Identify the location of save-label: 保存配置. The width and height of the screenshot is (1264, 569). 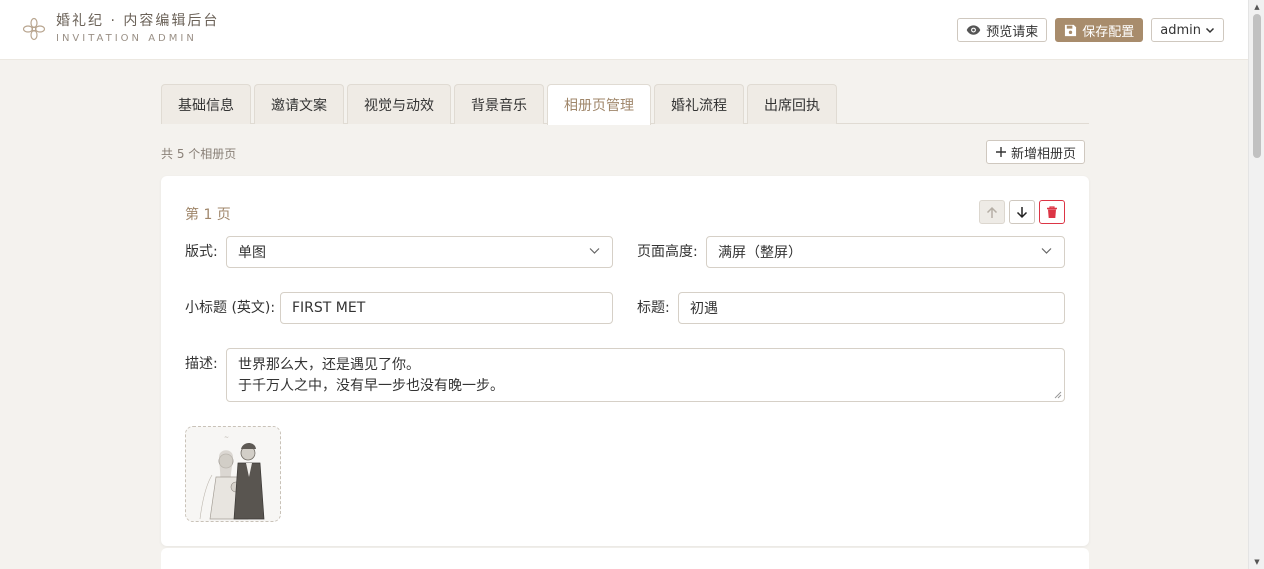
(1108, 32).